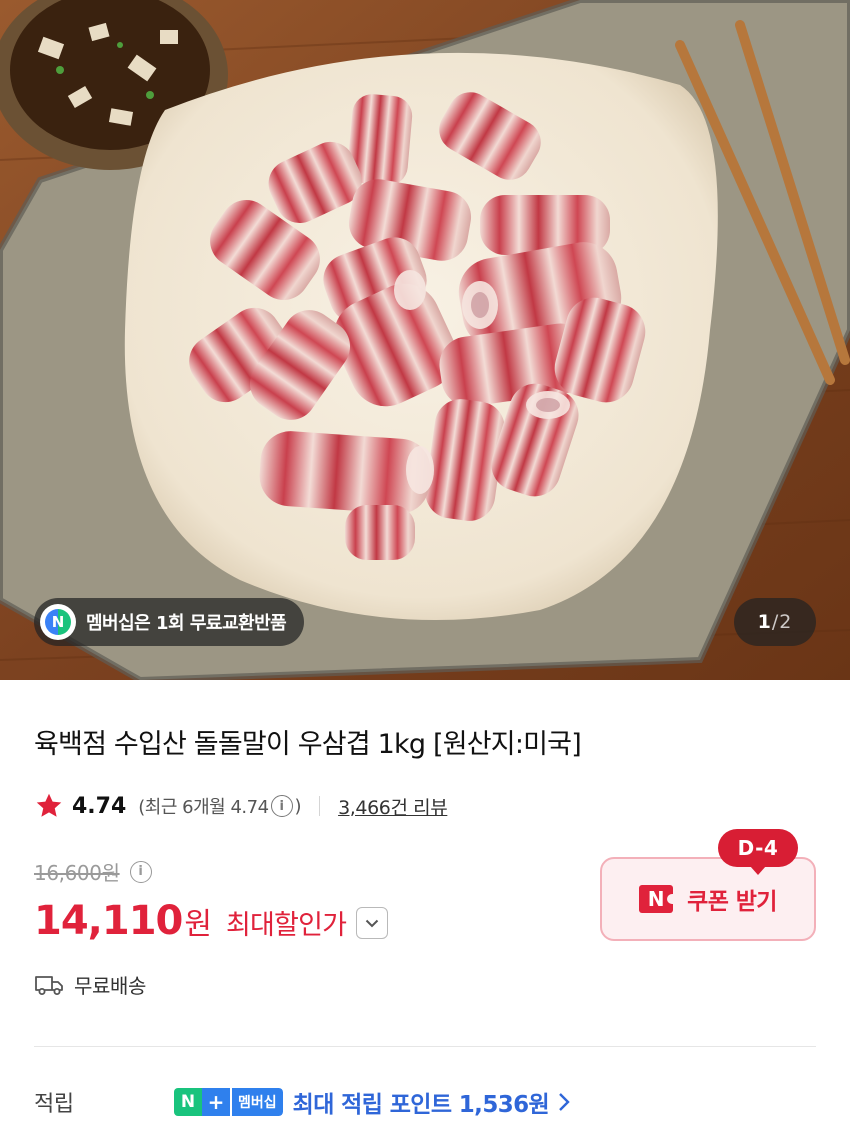 This screenshot has height=1129, width=850. Describe the element at coordinates (786, 622) in the screenshot. I see `counter-total: 2` at that location.